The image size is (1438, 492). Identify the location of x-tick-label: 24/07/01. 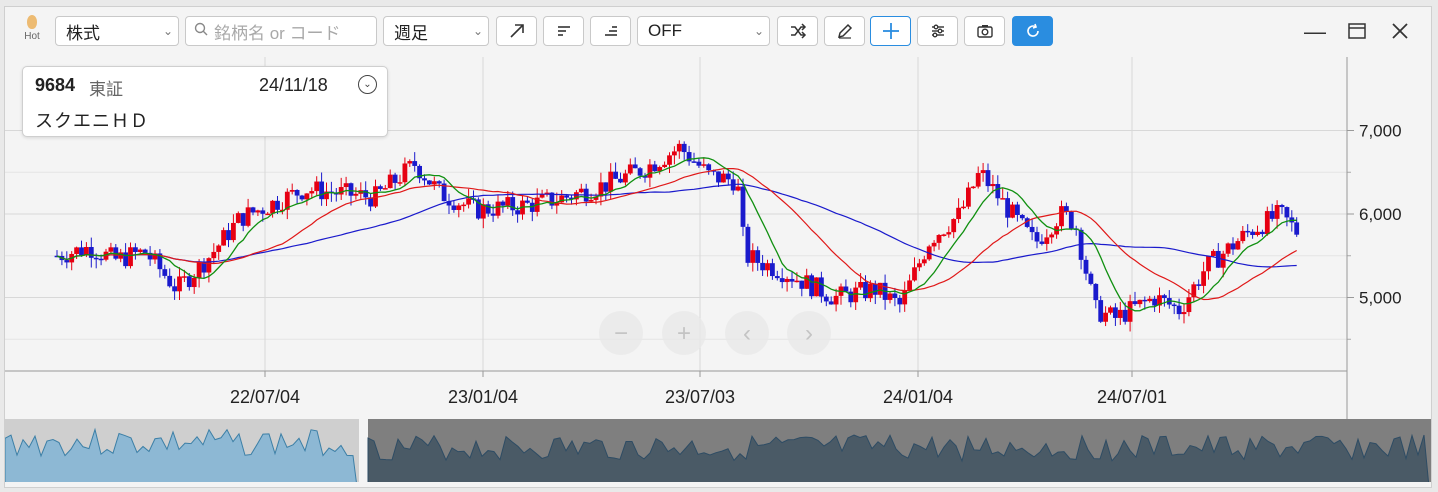
(1132, 397).